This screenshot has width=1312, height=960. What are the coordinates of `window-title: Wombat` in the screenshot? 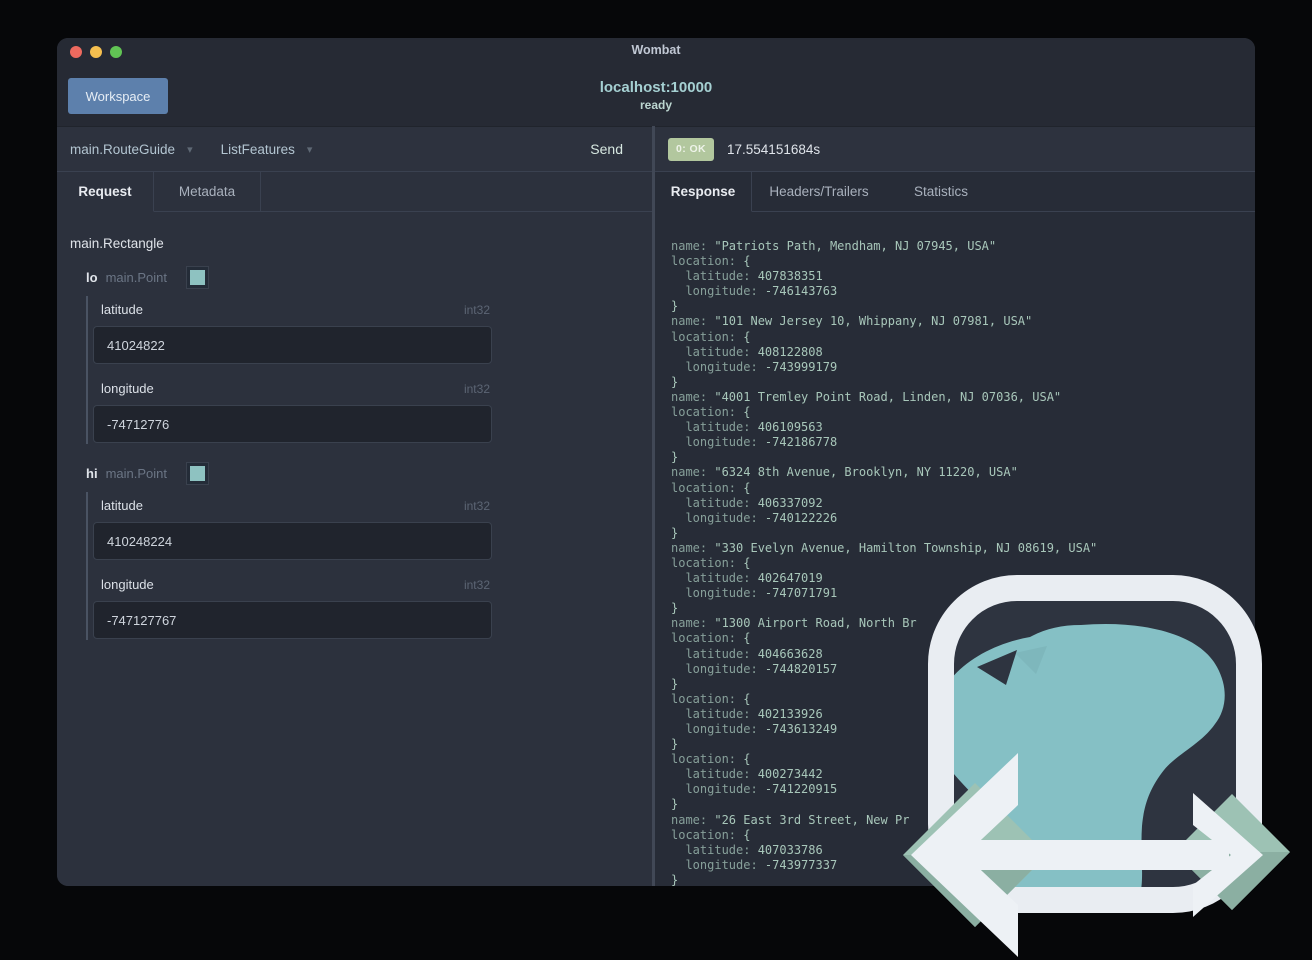 It's located at (656, 50).